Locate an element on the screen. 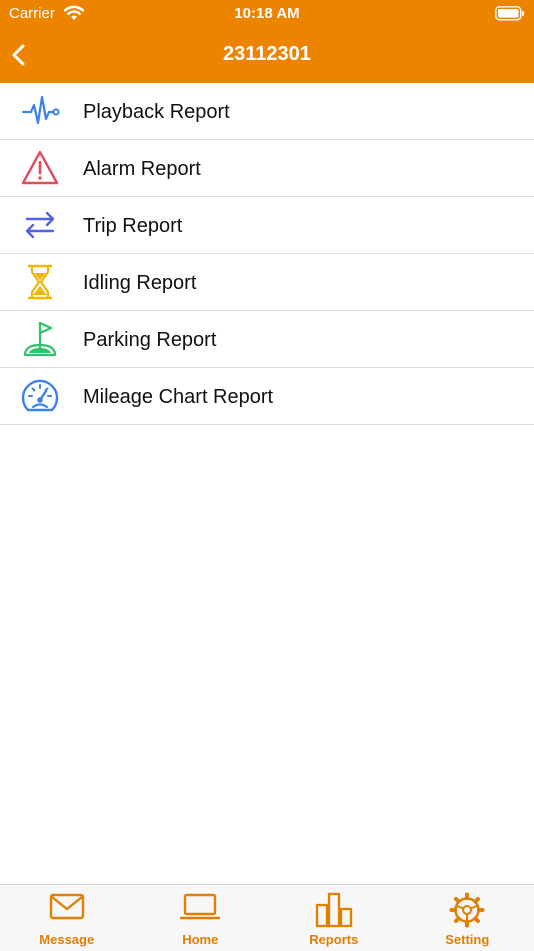 The height and width of the screenshot is (951, 534). tab-label: Message is located at coordinates (67, 939).